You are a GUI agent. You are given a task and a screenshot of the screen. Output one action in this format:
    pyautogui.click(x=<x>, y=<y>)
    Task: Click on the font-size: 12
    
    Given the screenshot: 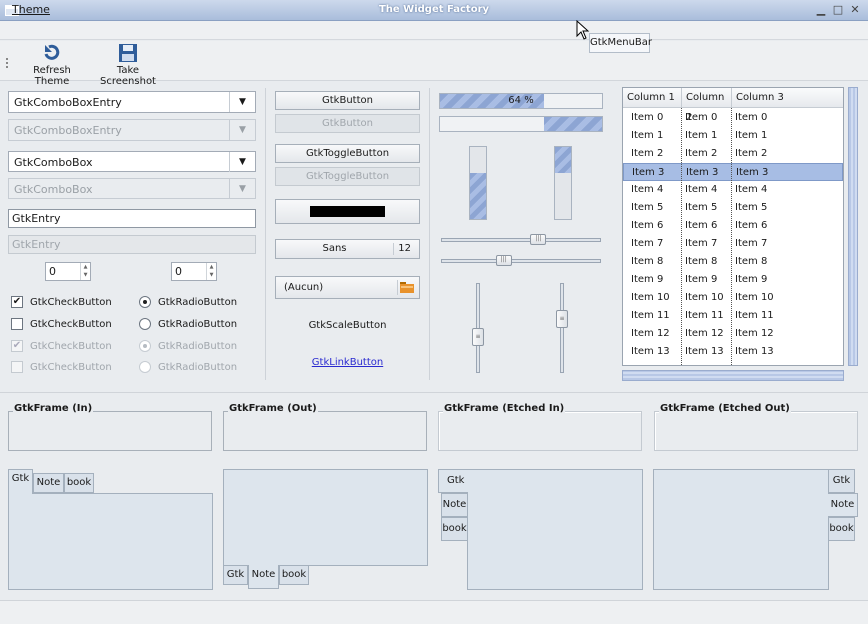 What is the action you would take?
    pyautogui.click(x=404, y=248)
    